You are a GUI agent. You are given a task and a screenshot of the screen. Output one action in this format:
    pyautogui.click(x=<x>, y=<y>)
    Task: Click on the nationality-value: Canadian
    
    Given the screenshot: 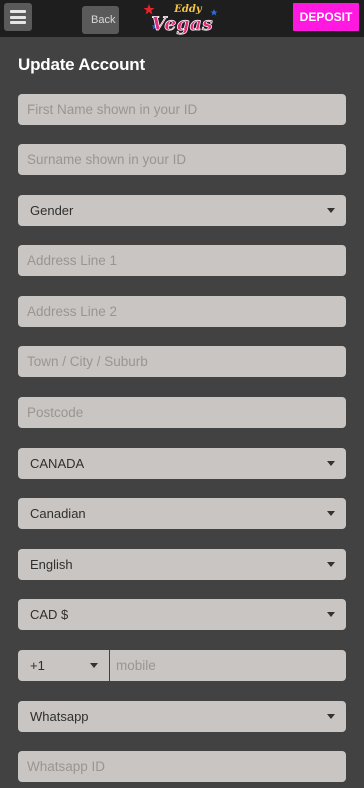 What is the action you would take?
    pyautogui.click(x=58, y=513)
    